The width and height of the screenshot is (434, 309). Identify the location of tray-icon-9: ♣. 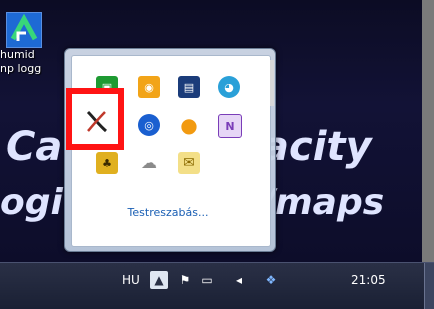
(107, 163).